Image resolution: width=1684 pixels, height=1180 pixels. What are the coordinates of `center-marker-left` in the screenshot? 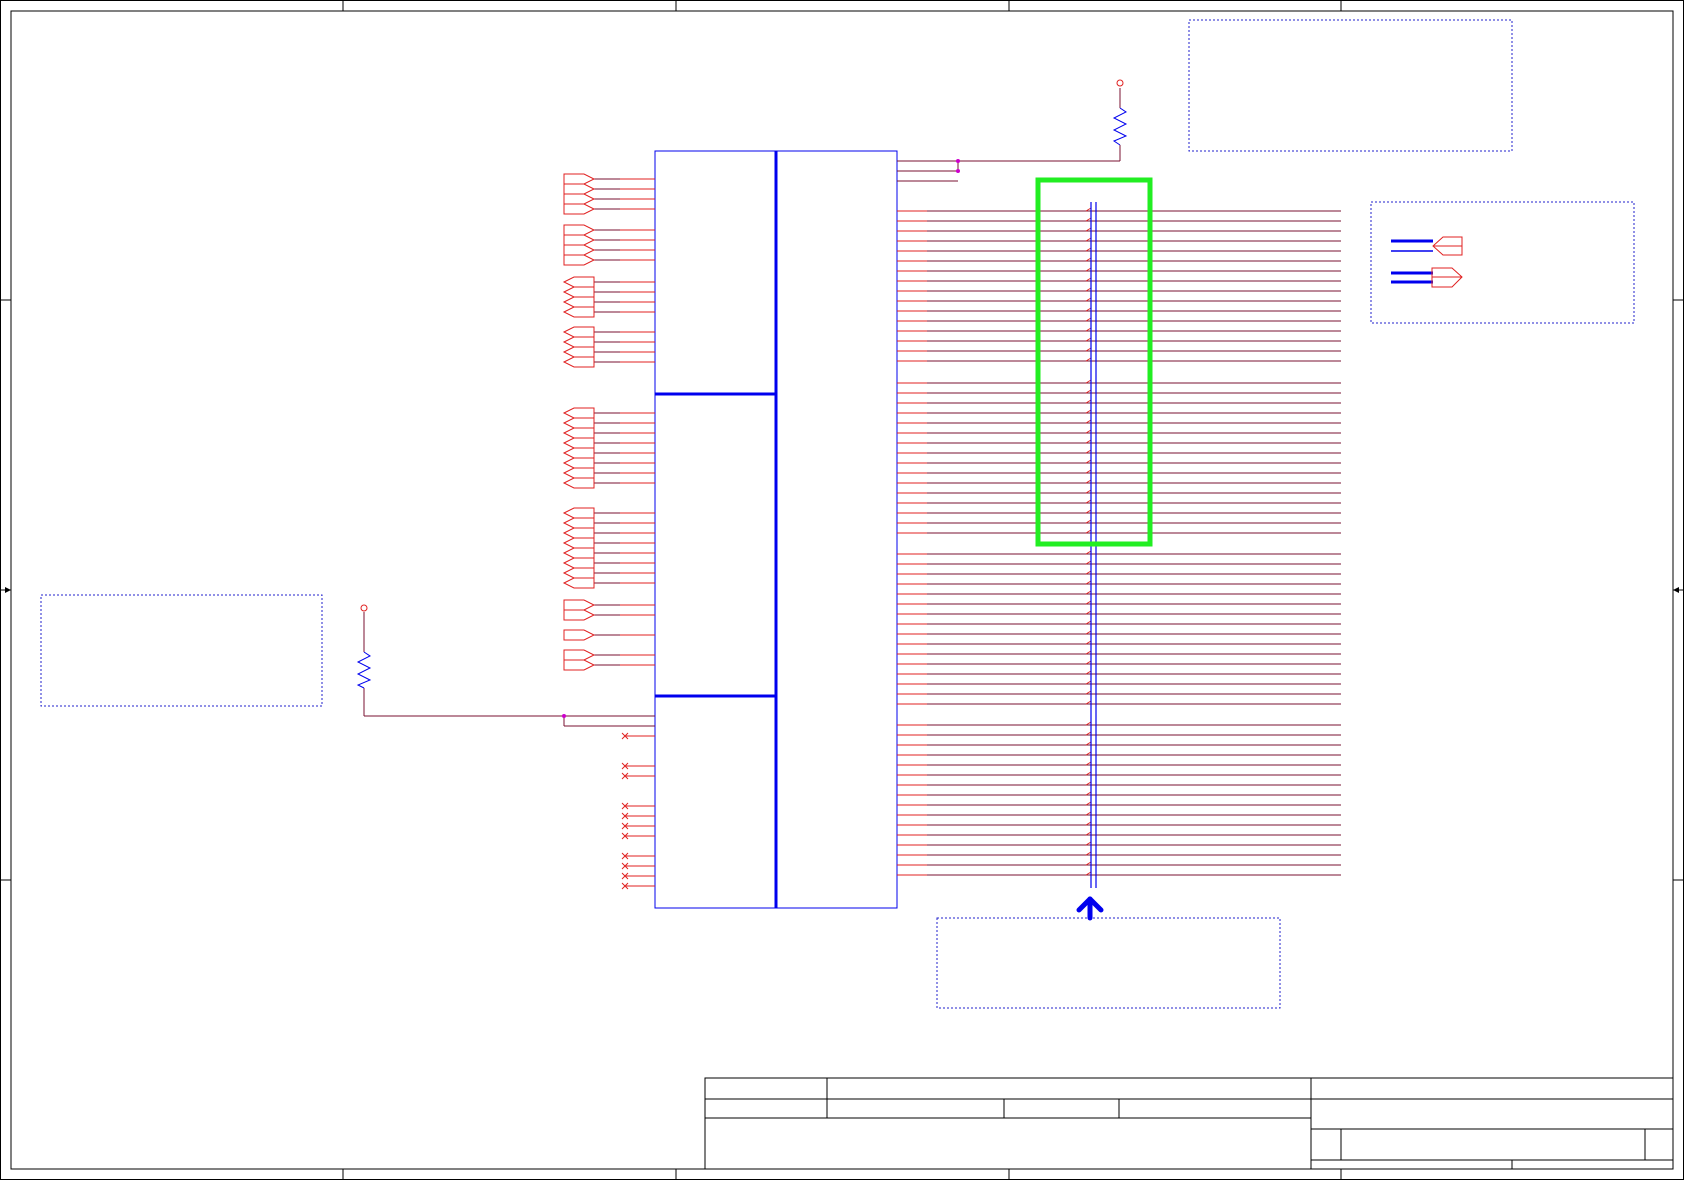 It's located at (5, 590).